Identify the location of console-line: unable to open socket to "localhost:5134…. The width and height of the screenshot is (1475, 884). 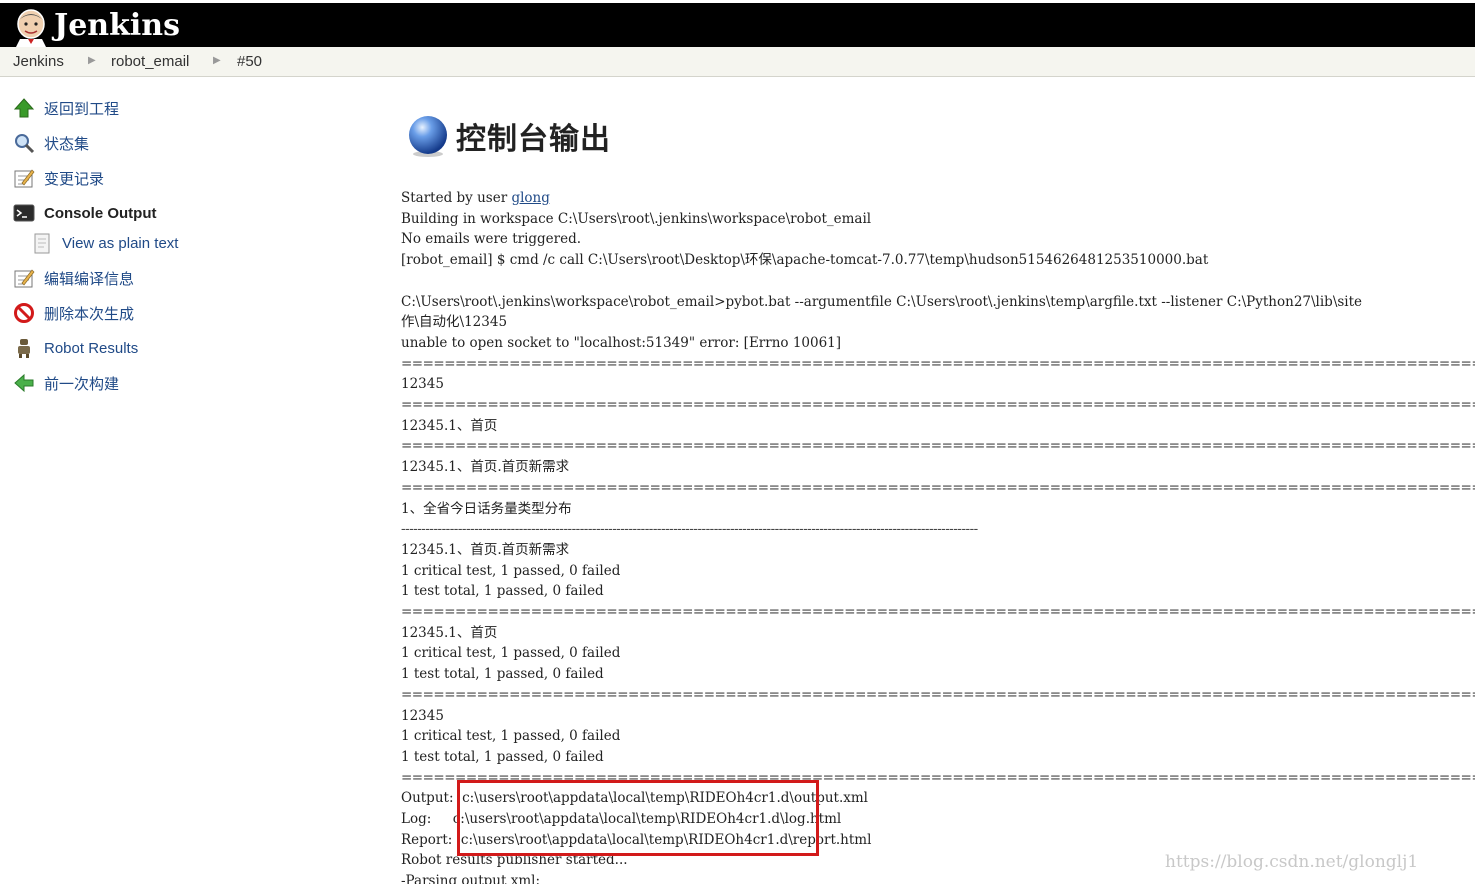
(621, 343).